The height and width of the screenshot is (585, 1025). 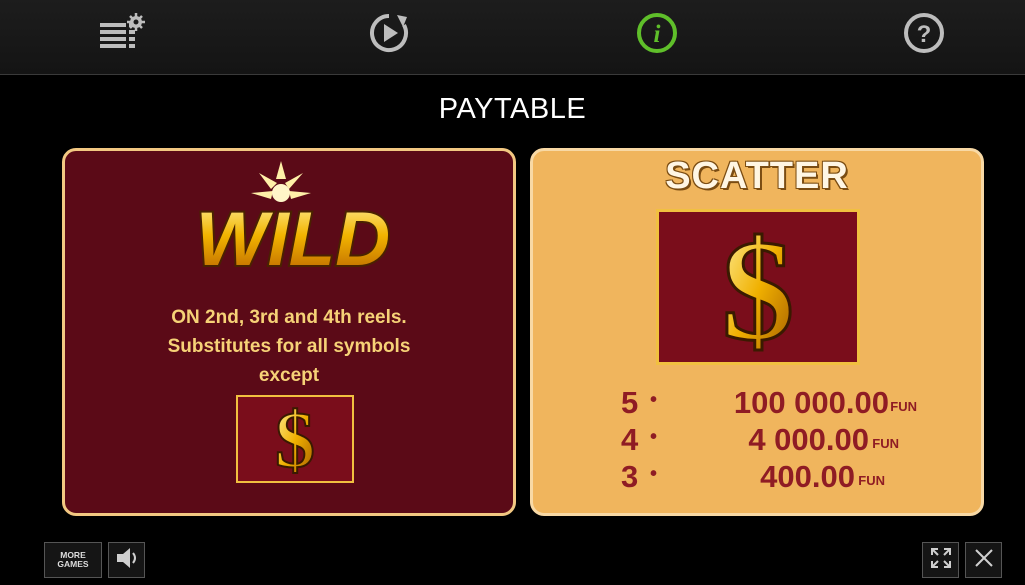 I want to click on settings-stack-icon, so click(x=122, y=33).